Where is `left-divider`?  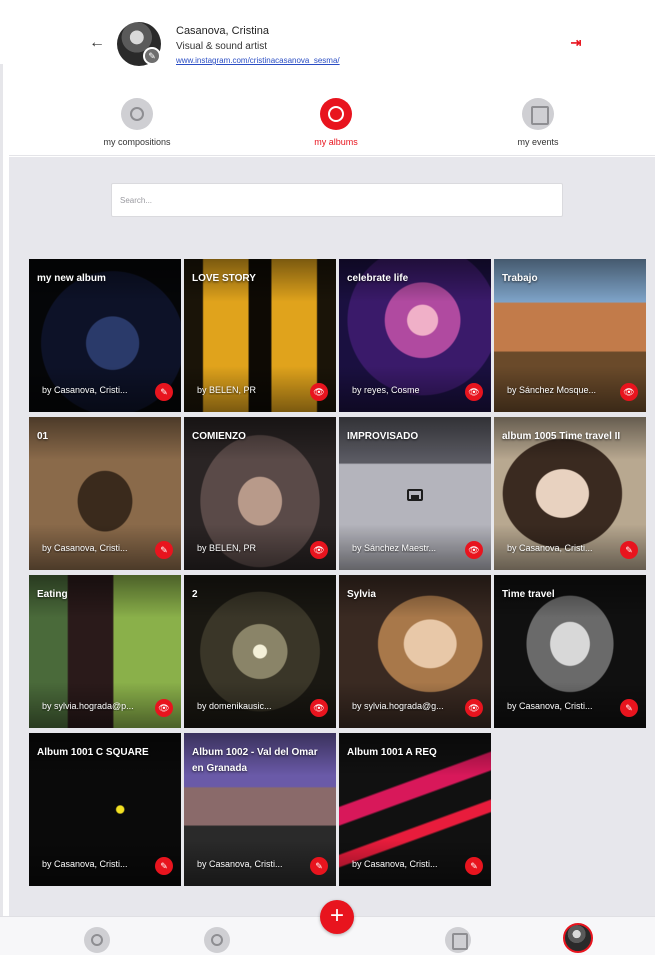
left-divider is located at coordinates (1, 490).